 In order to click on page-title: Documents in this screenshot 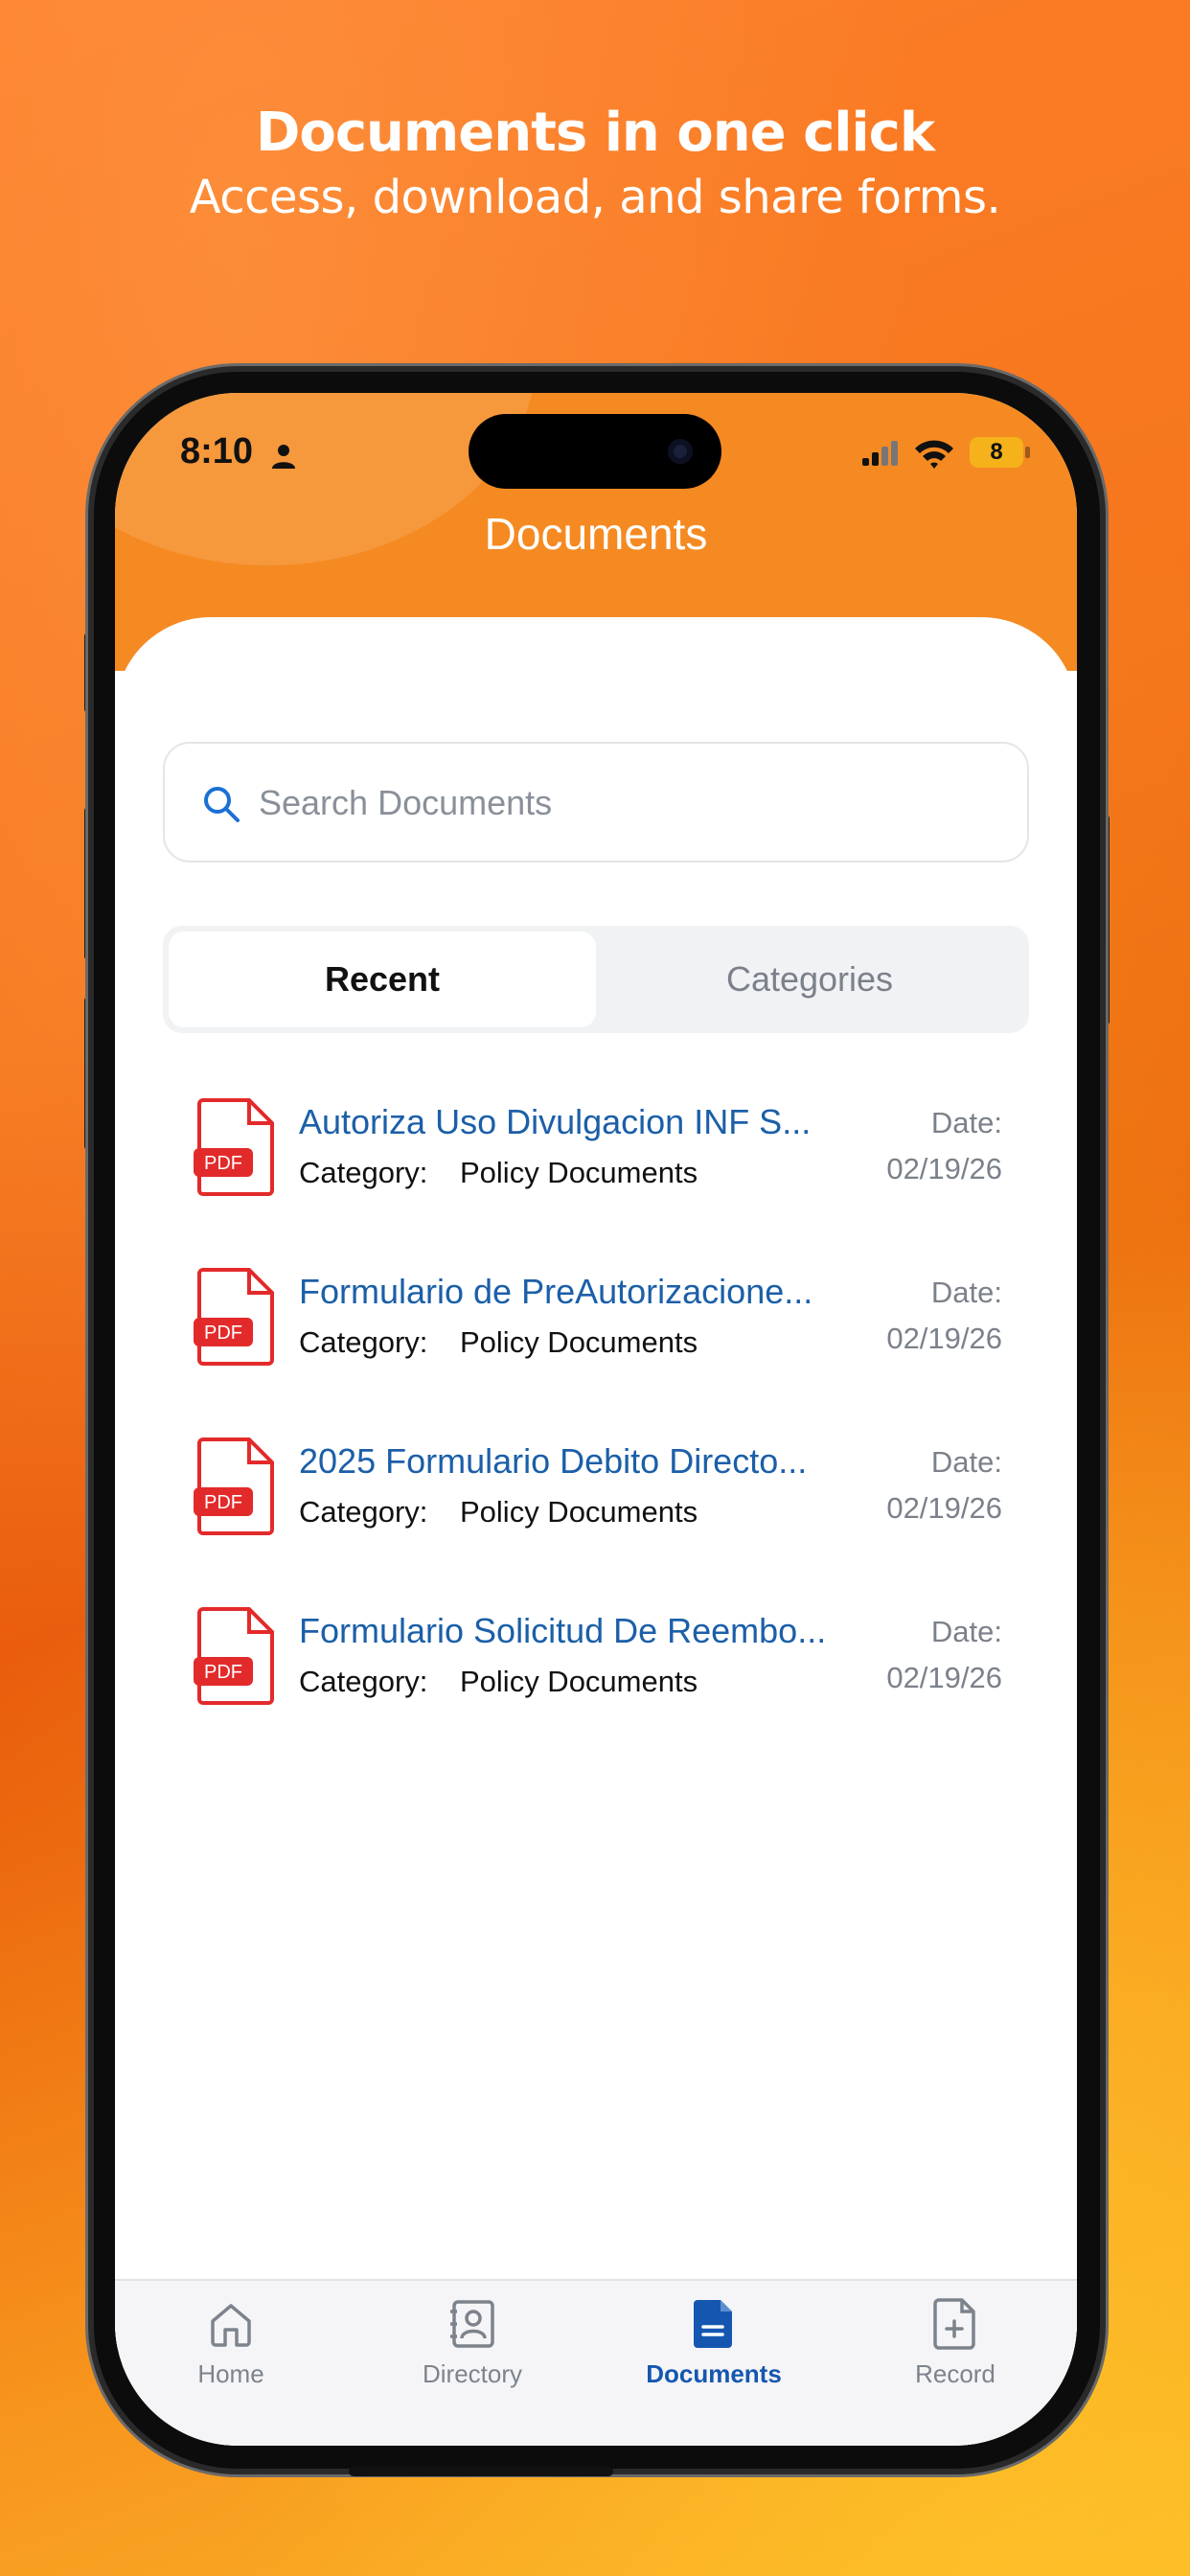, I will do `click(596, 534)`.